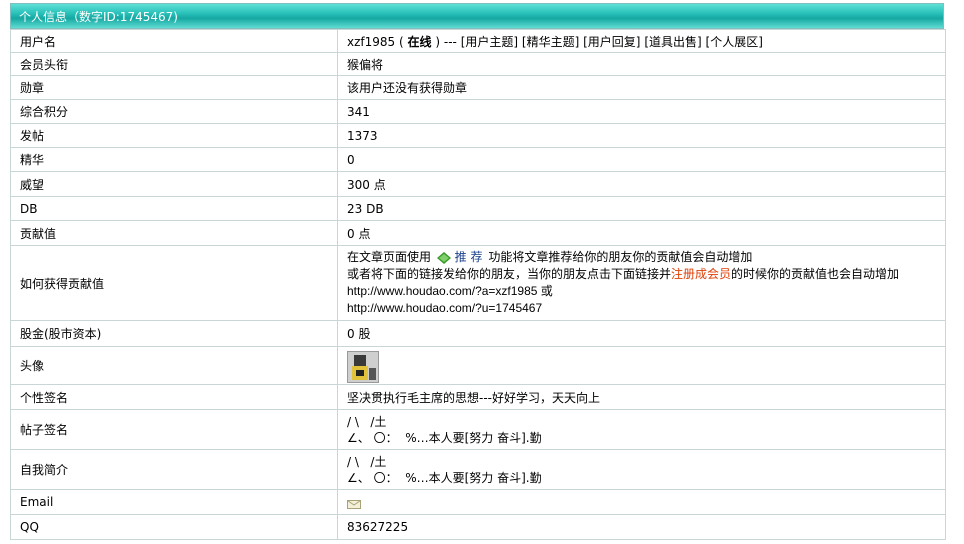 The width and height of the screenshot is (964, 544). I want to click on online-status: 在线, so click(419, 41).